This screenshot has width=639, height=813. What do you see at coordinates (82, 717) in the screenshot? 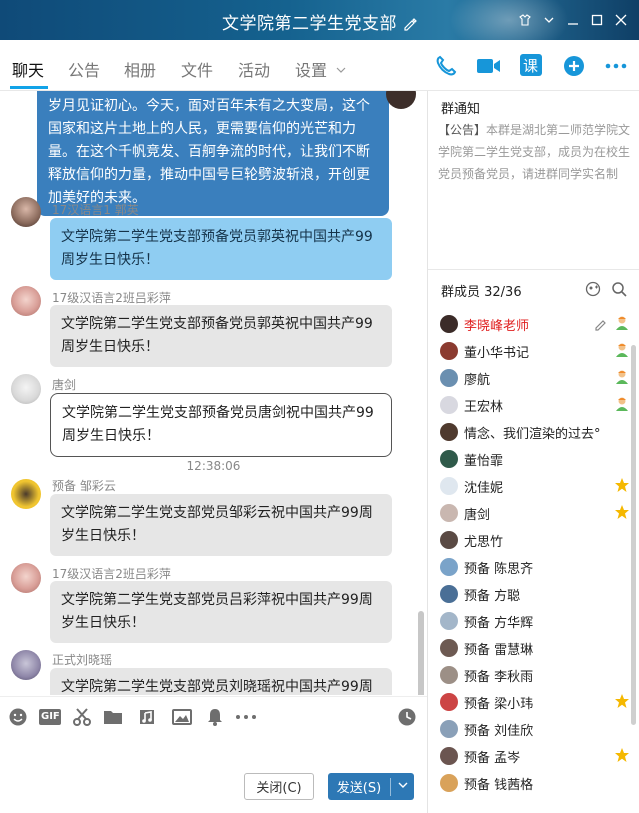
I see `scissors-icon` at bounding box center [82, 717].